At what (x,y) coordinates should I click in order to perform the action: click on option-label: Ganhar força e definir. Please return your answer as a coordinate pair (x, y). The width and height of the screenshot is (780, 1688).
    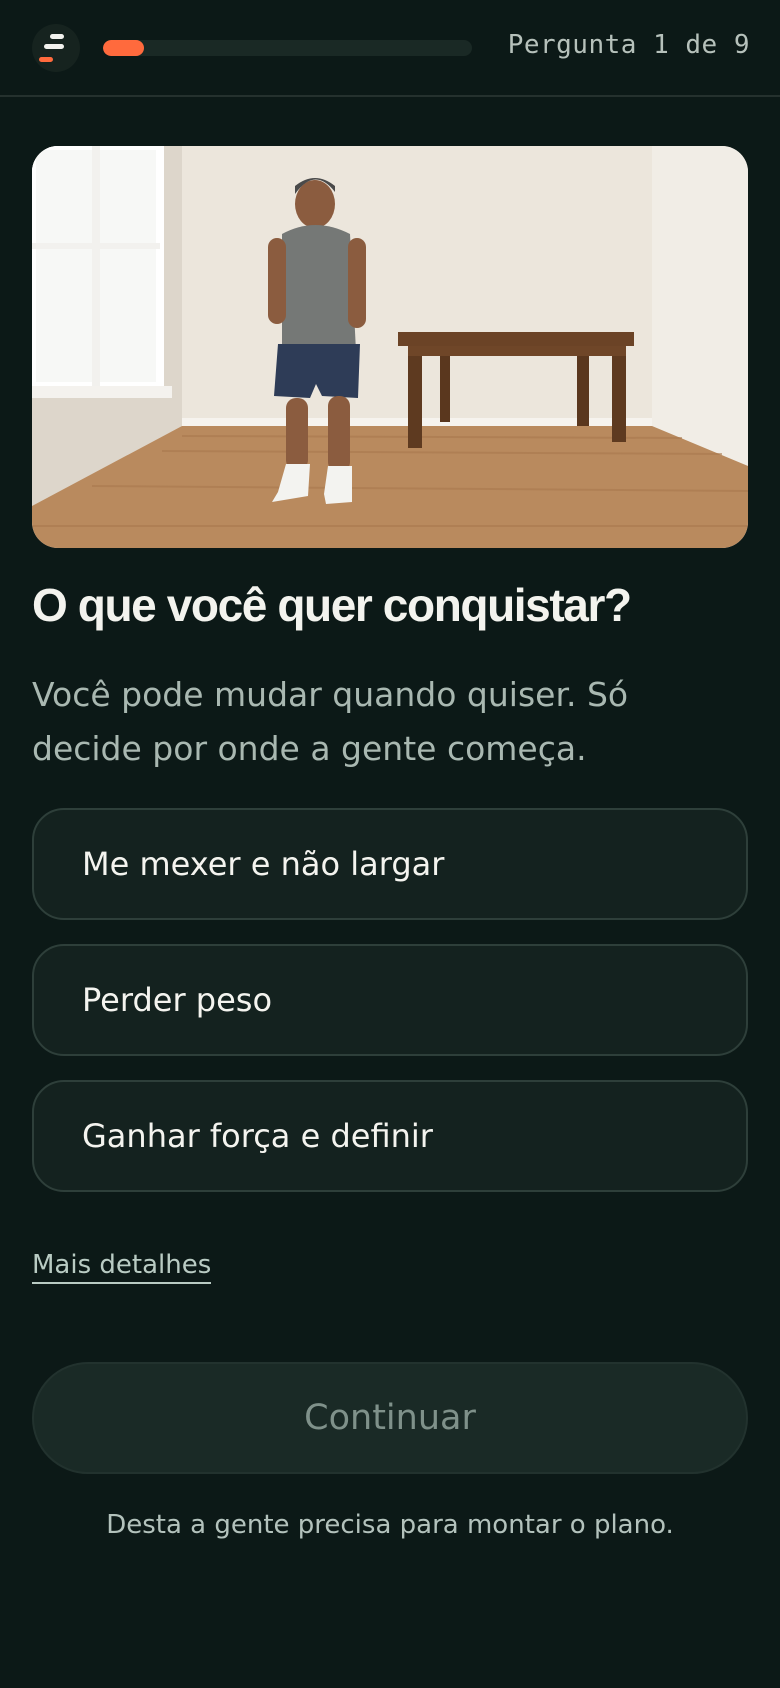
    Looking at the image, I should click on (257, 1136).